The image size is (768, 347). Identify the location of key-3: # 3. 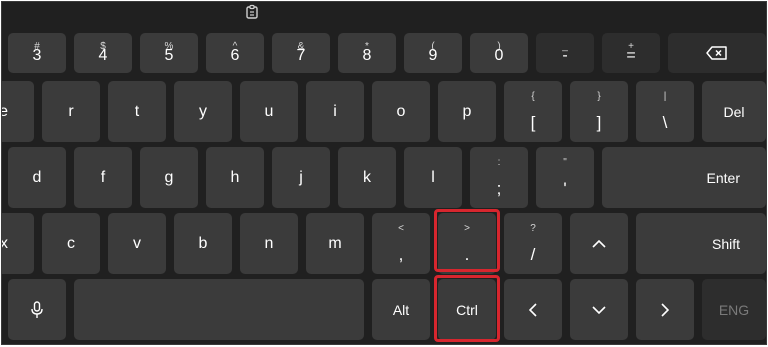
(37, 53).